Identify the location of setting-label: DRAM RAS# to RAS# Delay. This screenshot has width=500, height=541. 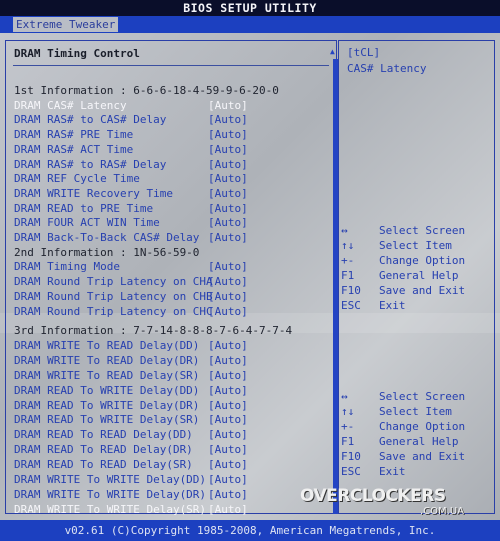
(90, 164).